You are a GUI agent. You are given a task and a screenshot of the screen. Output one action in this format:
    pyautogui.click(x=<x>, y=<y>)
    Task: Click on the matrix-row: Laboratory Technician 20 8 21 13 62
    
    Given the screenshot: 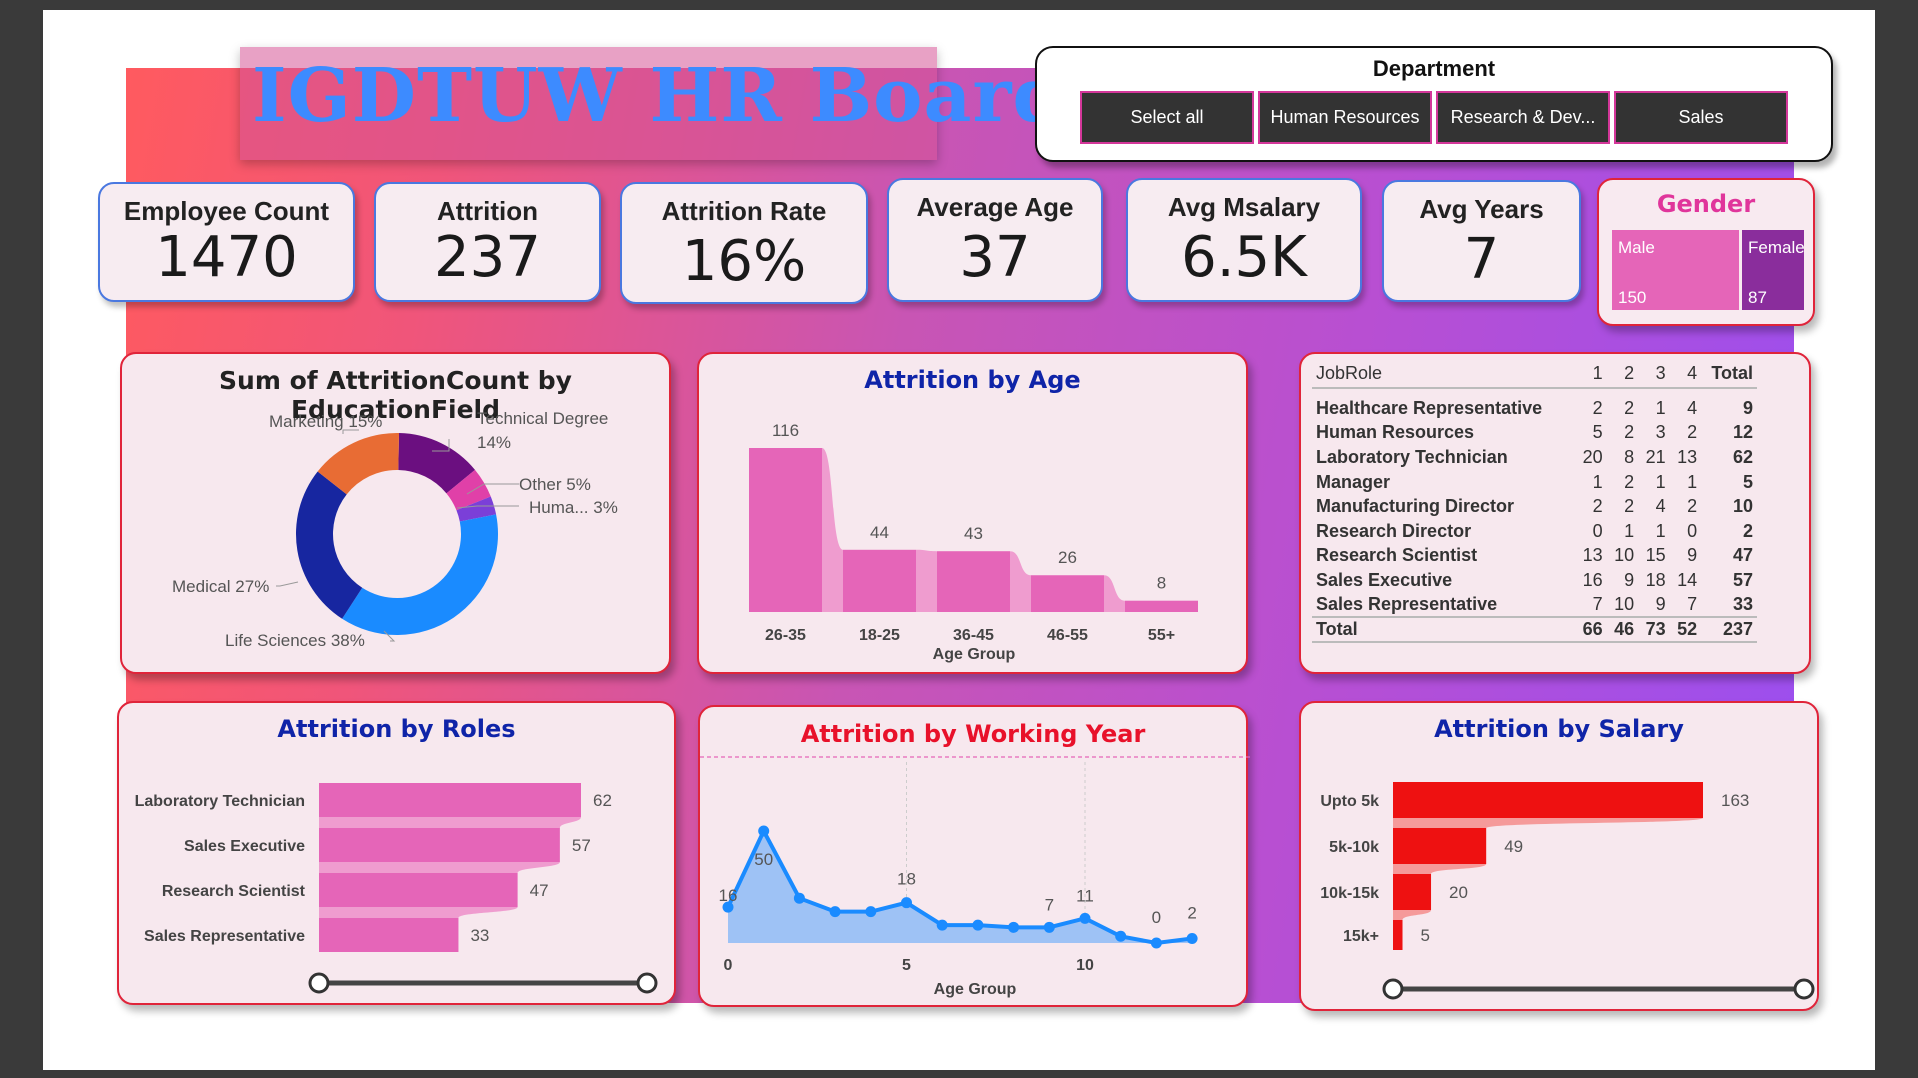 What is the action you would take?
    pyautogui.click(x=1534, y=457)
    